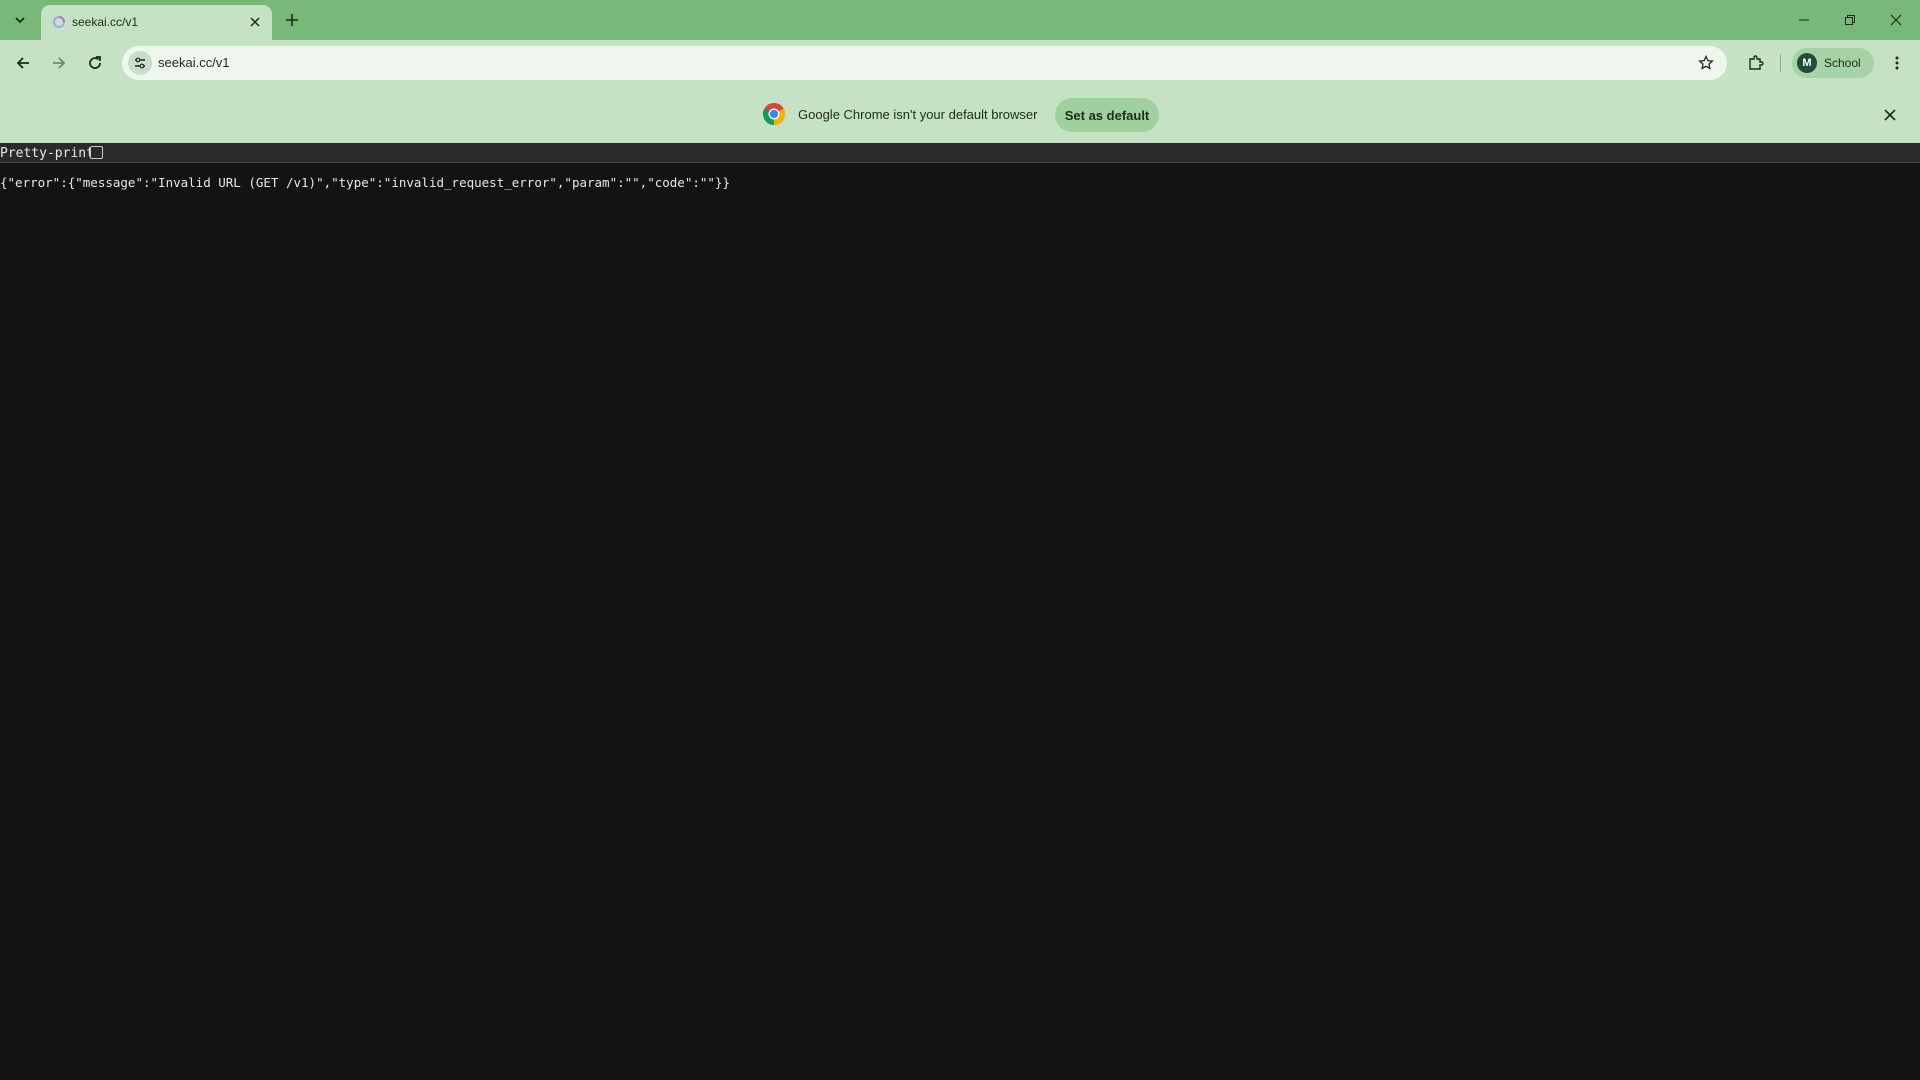 This screenshot has height=1080, width=1920. I want to click on set-as-default-button: Set as default, so click(1107, 115).